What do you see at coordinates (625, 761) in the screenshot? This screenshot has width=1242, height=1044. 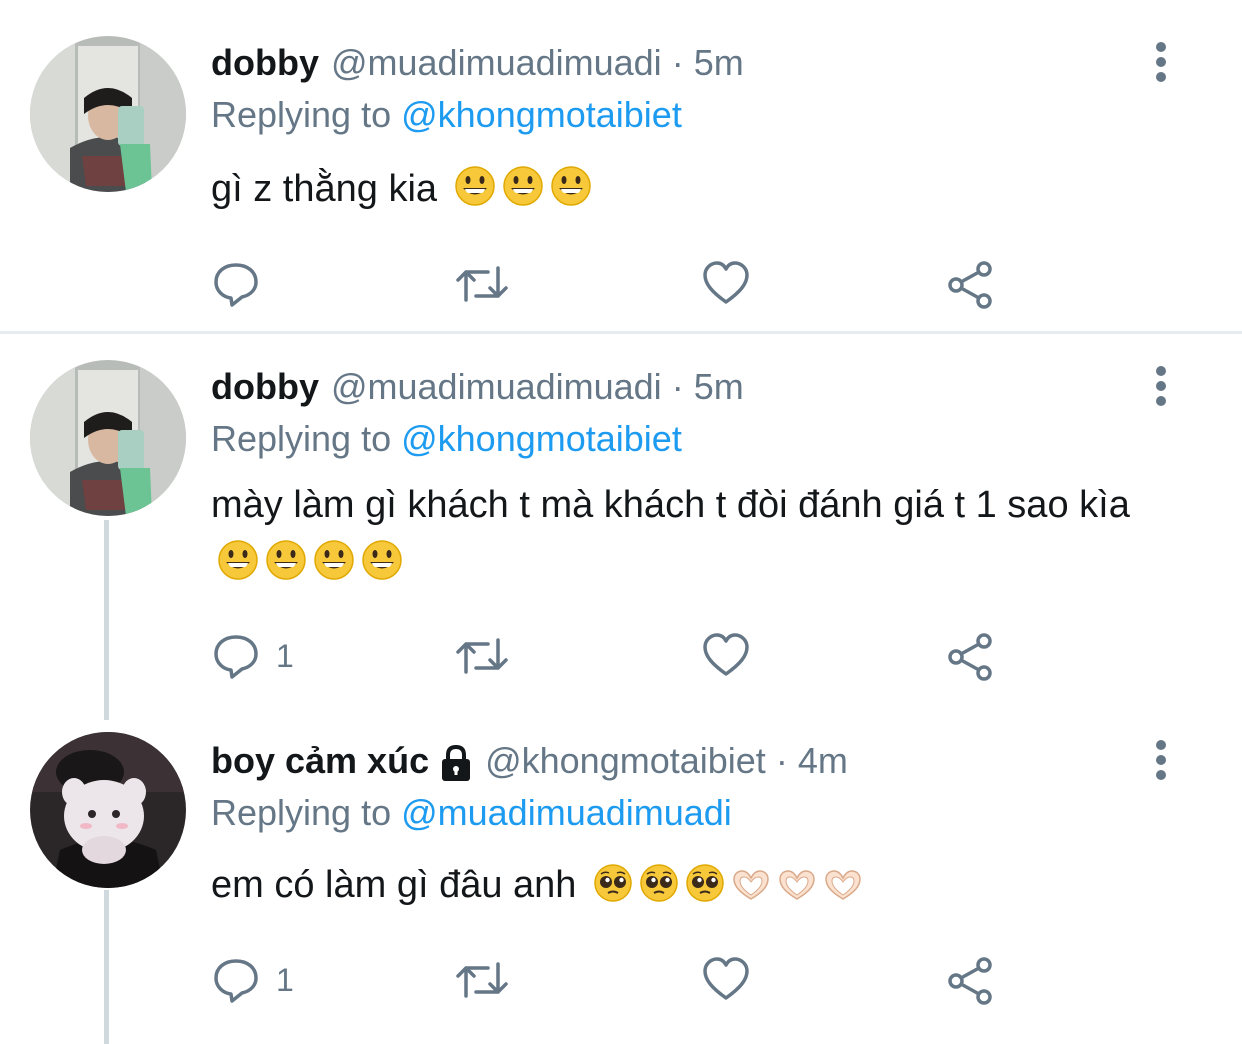 I see `user-handle: @khongmotaibiet` at bounding box center [625, 761].